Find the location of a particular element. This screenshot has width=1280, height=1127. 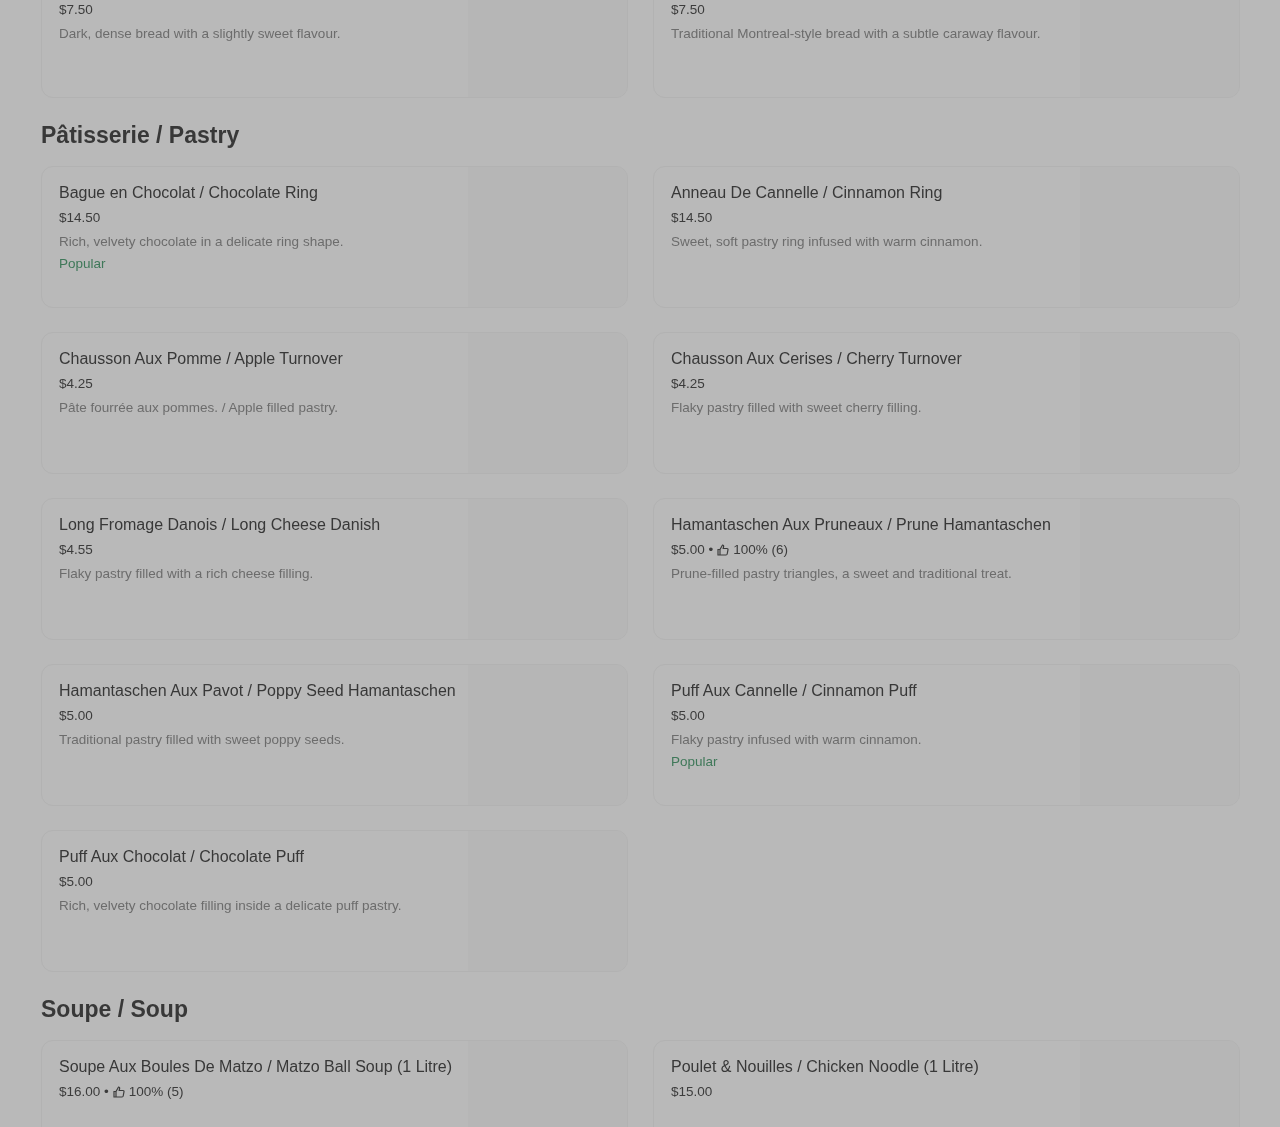

item-name: Chausson Aux Pomme / Apple Turnover is located at coordinates (201, 359).